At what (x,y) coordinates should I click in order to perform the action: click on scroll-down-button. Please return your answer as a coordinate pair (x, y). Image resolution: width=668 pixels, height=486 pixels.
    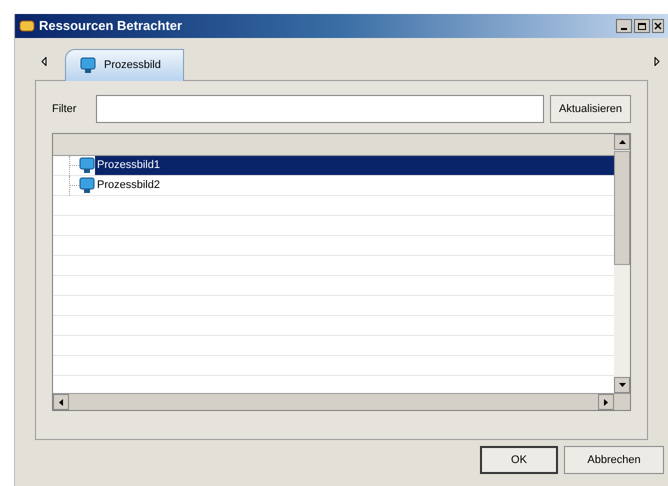
    Looking at the image, I should click on (622, 385).